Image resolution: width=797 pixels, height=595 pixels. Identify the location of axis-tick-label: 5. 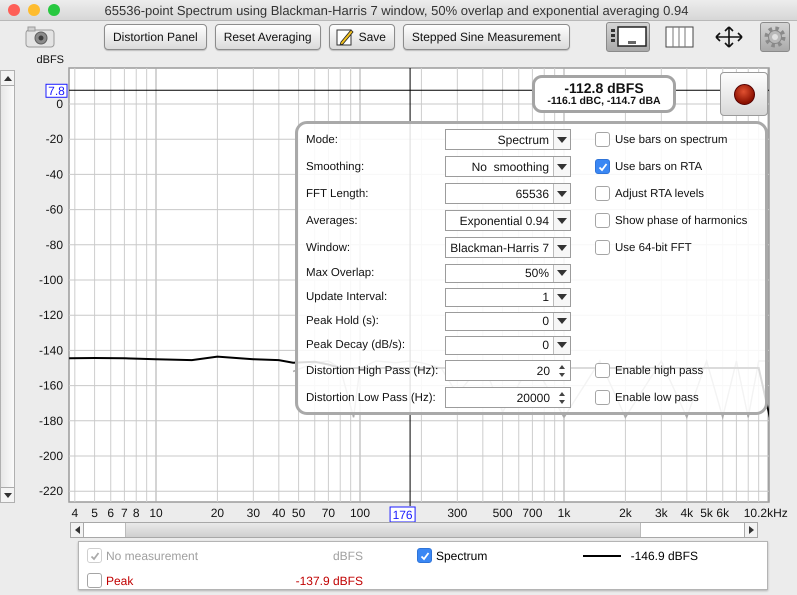
(94, 513).